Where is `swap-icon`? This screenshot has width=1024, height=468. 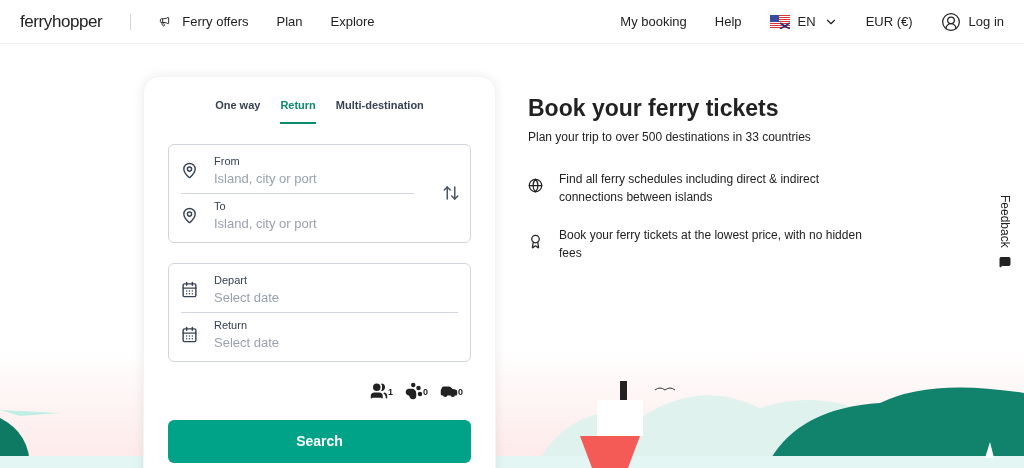
swap-icon is located at coordinates (451, 193).